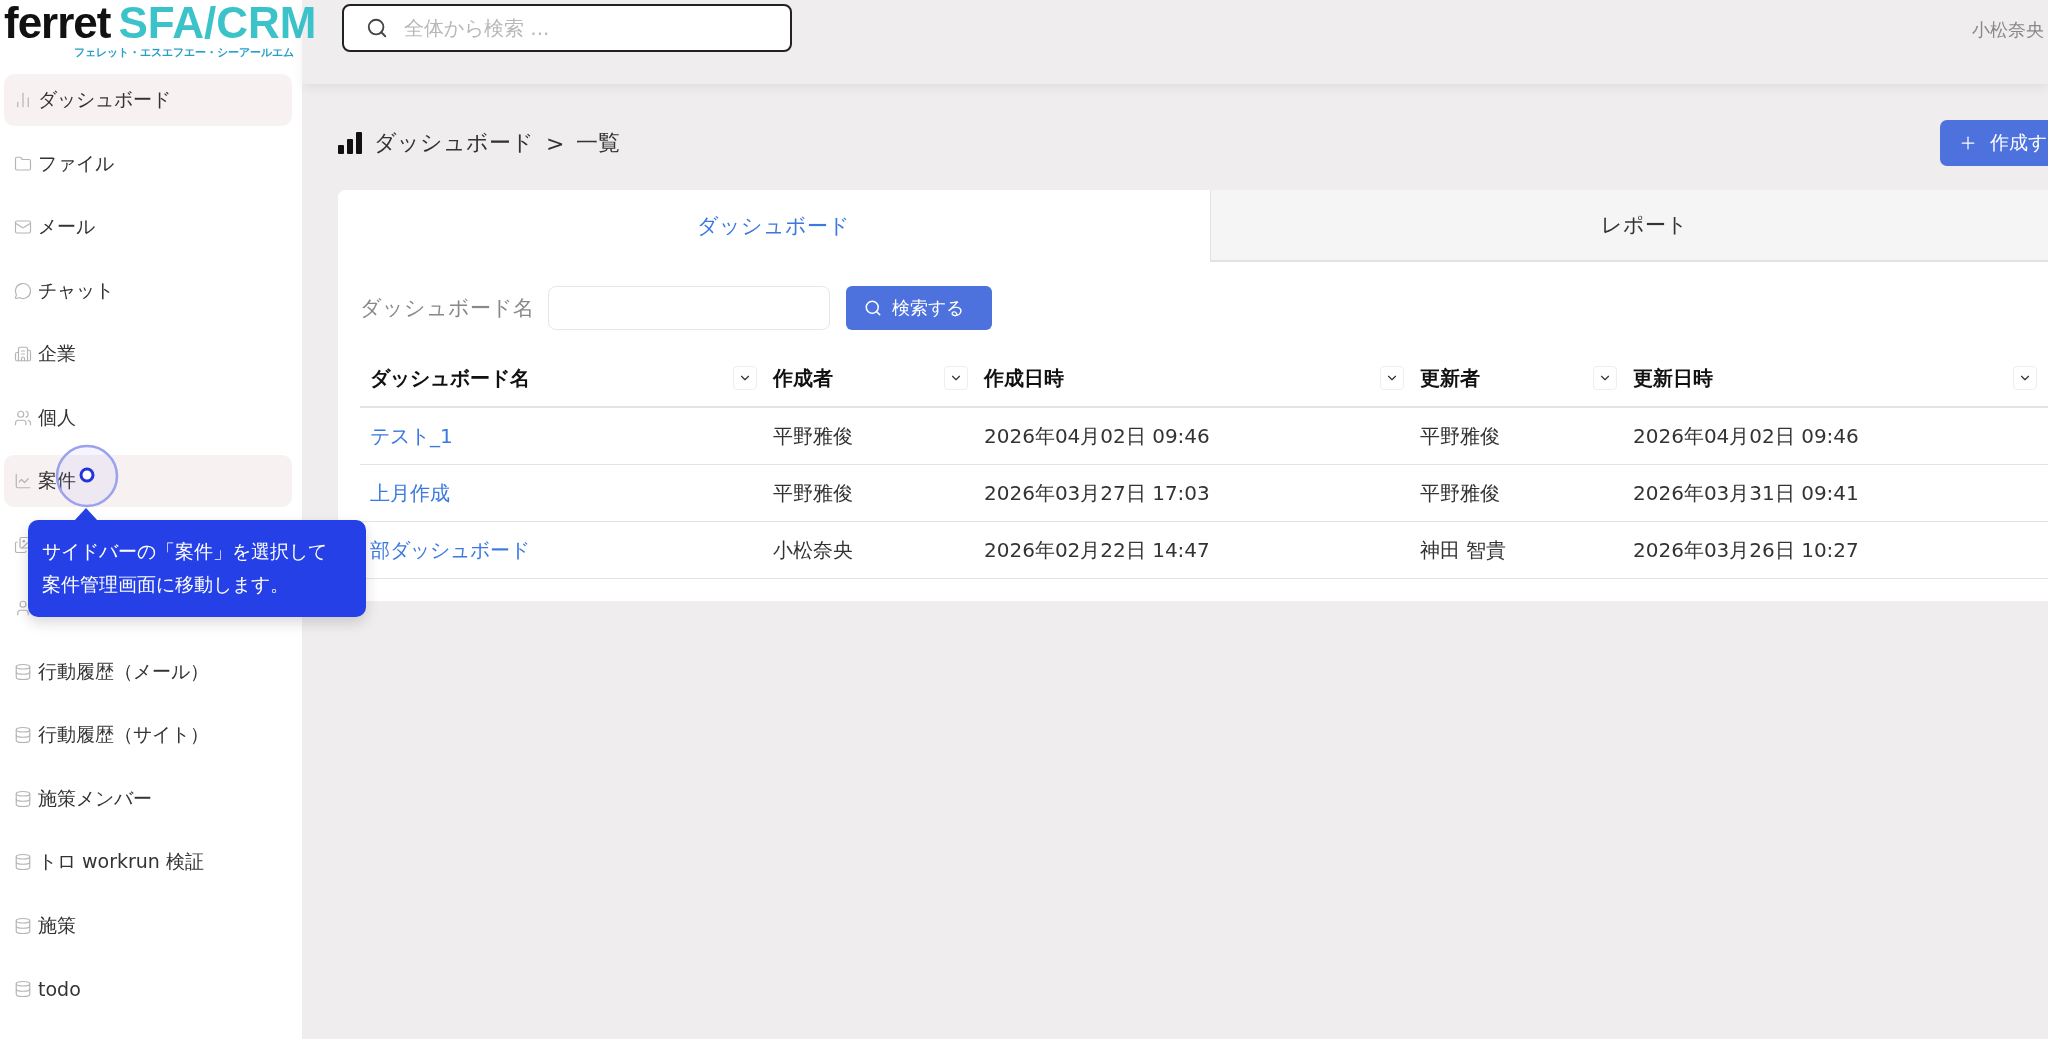 Image resolution: width=2048 pixels, height=1039 pixels. What do you see at coordinates (1096, 493) in the screenshot?
I see `table-cell-text: 2026年03月27日 17:03` at bounding box center [1096, 493].